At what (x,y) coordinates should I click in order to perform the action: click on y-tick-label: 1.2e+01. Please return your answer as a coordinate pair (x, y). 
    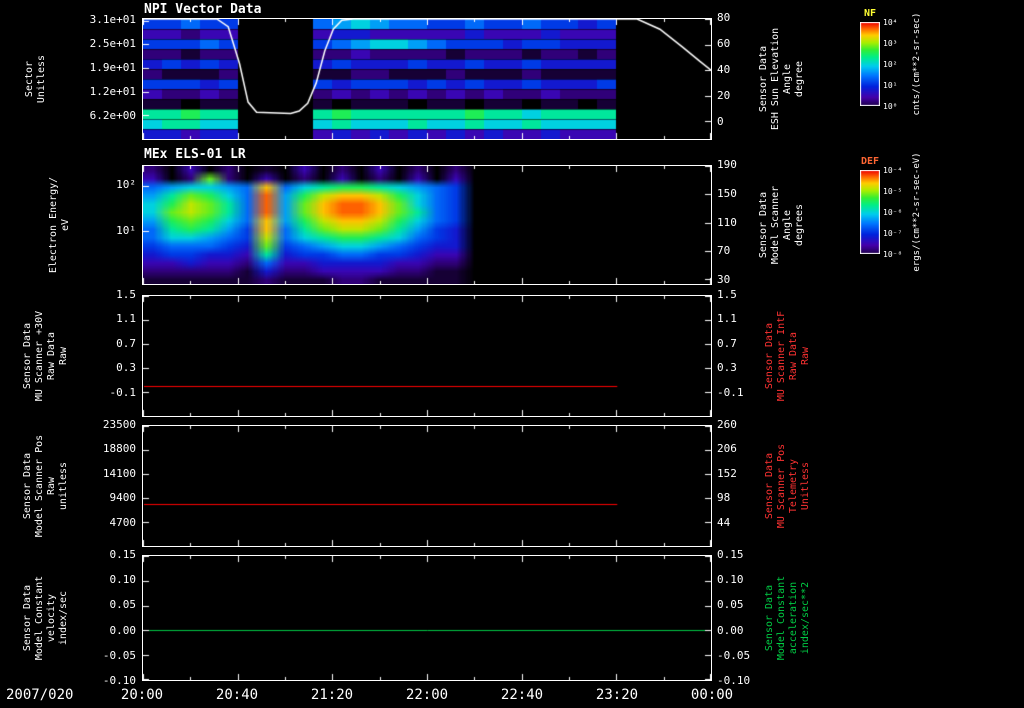
    Looking at the image, I should click on (112, 92).